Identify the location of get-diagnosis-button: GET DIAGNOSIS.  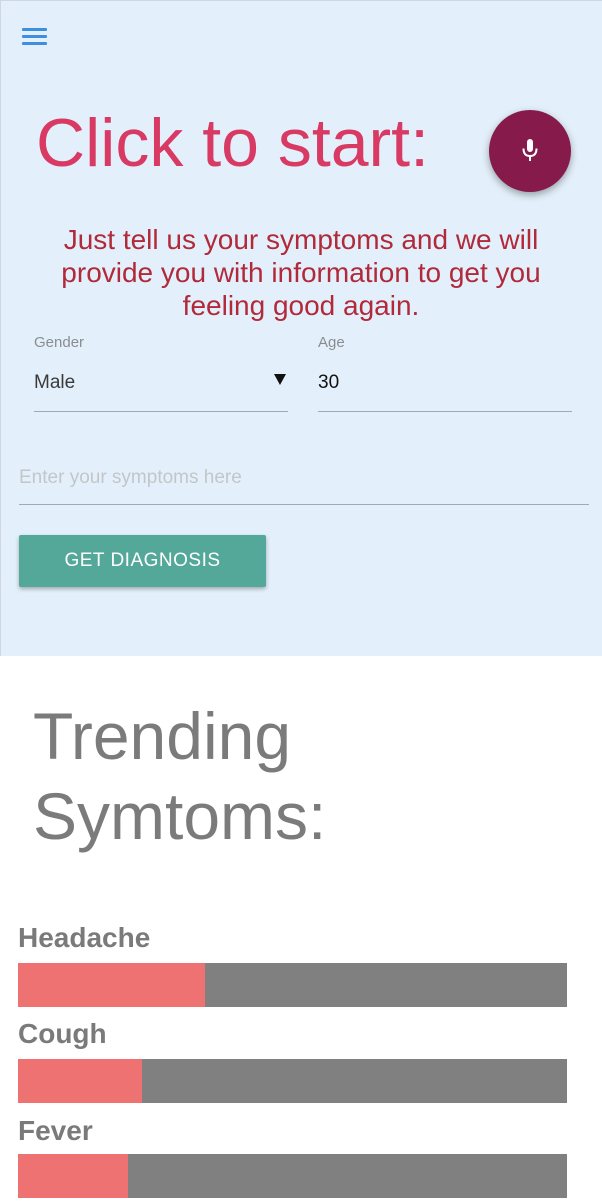
(142, 561).